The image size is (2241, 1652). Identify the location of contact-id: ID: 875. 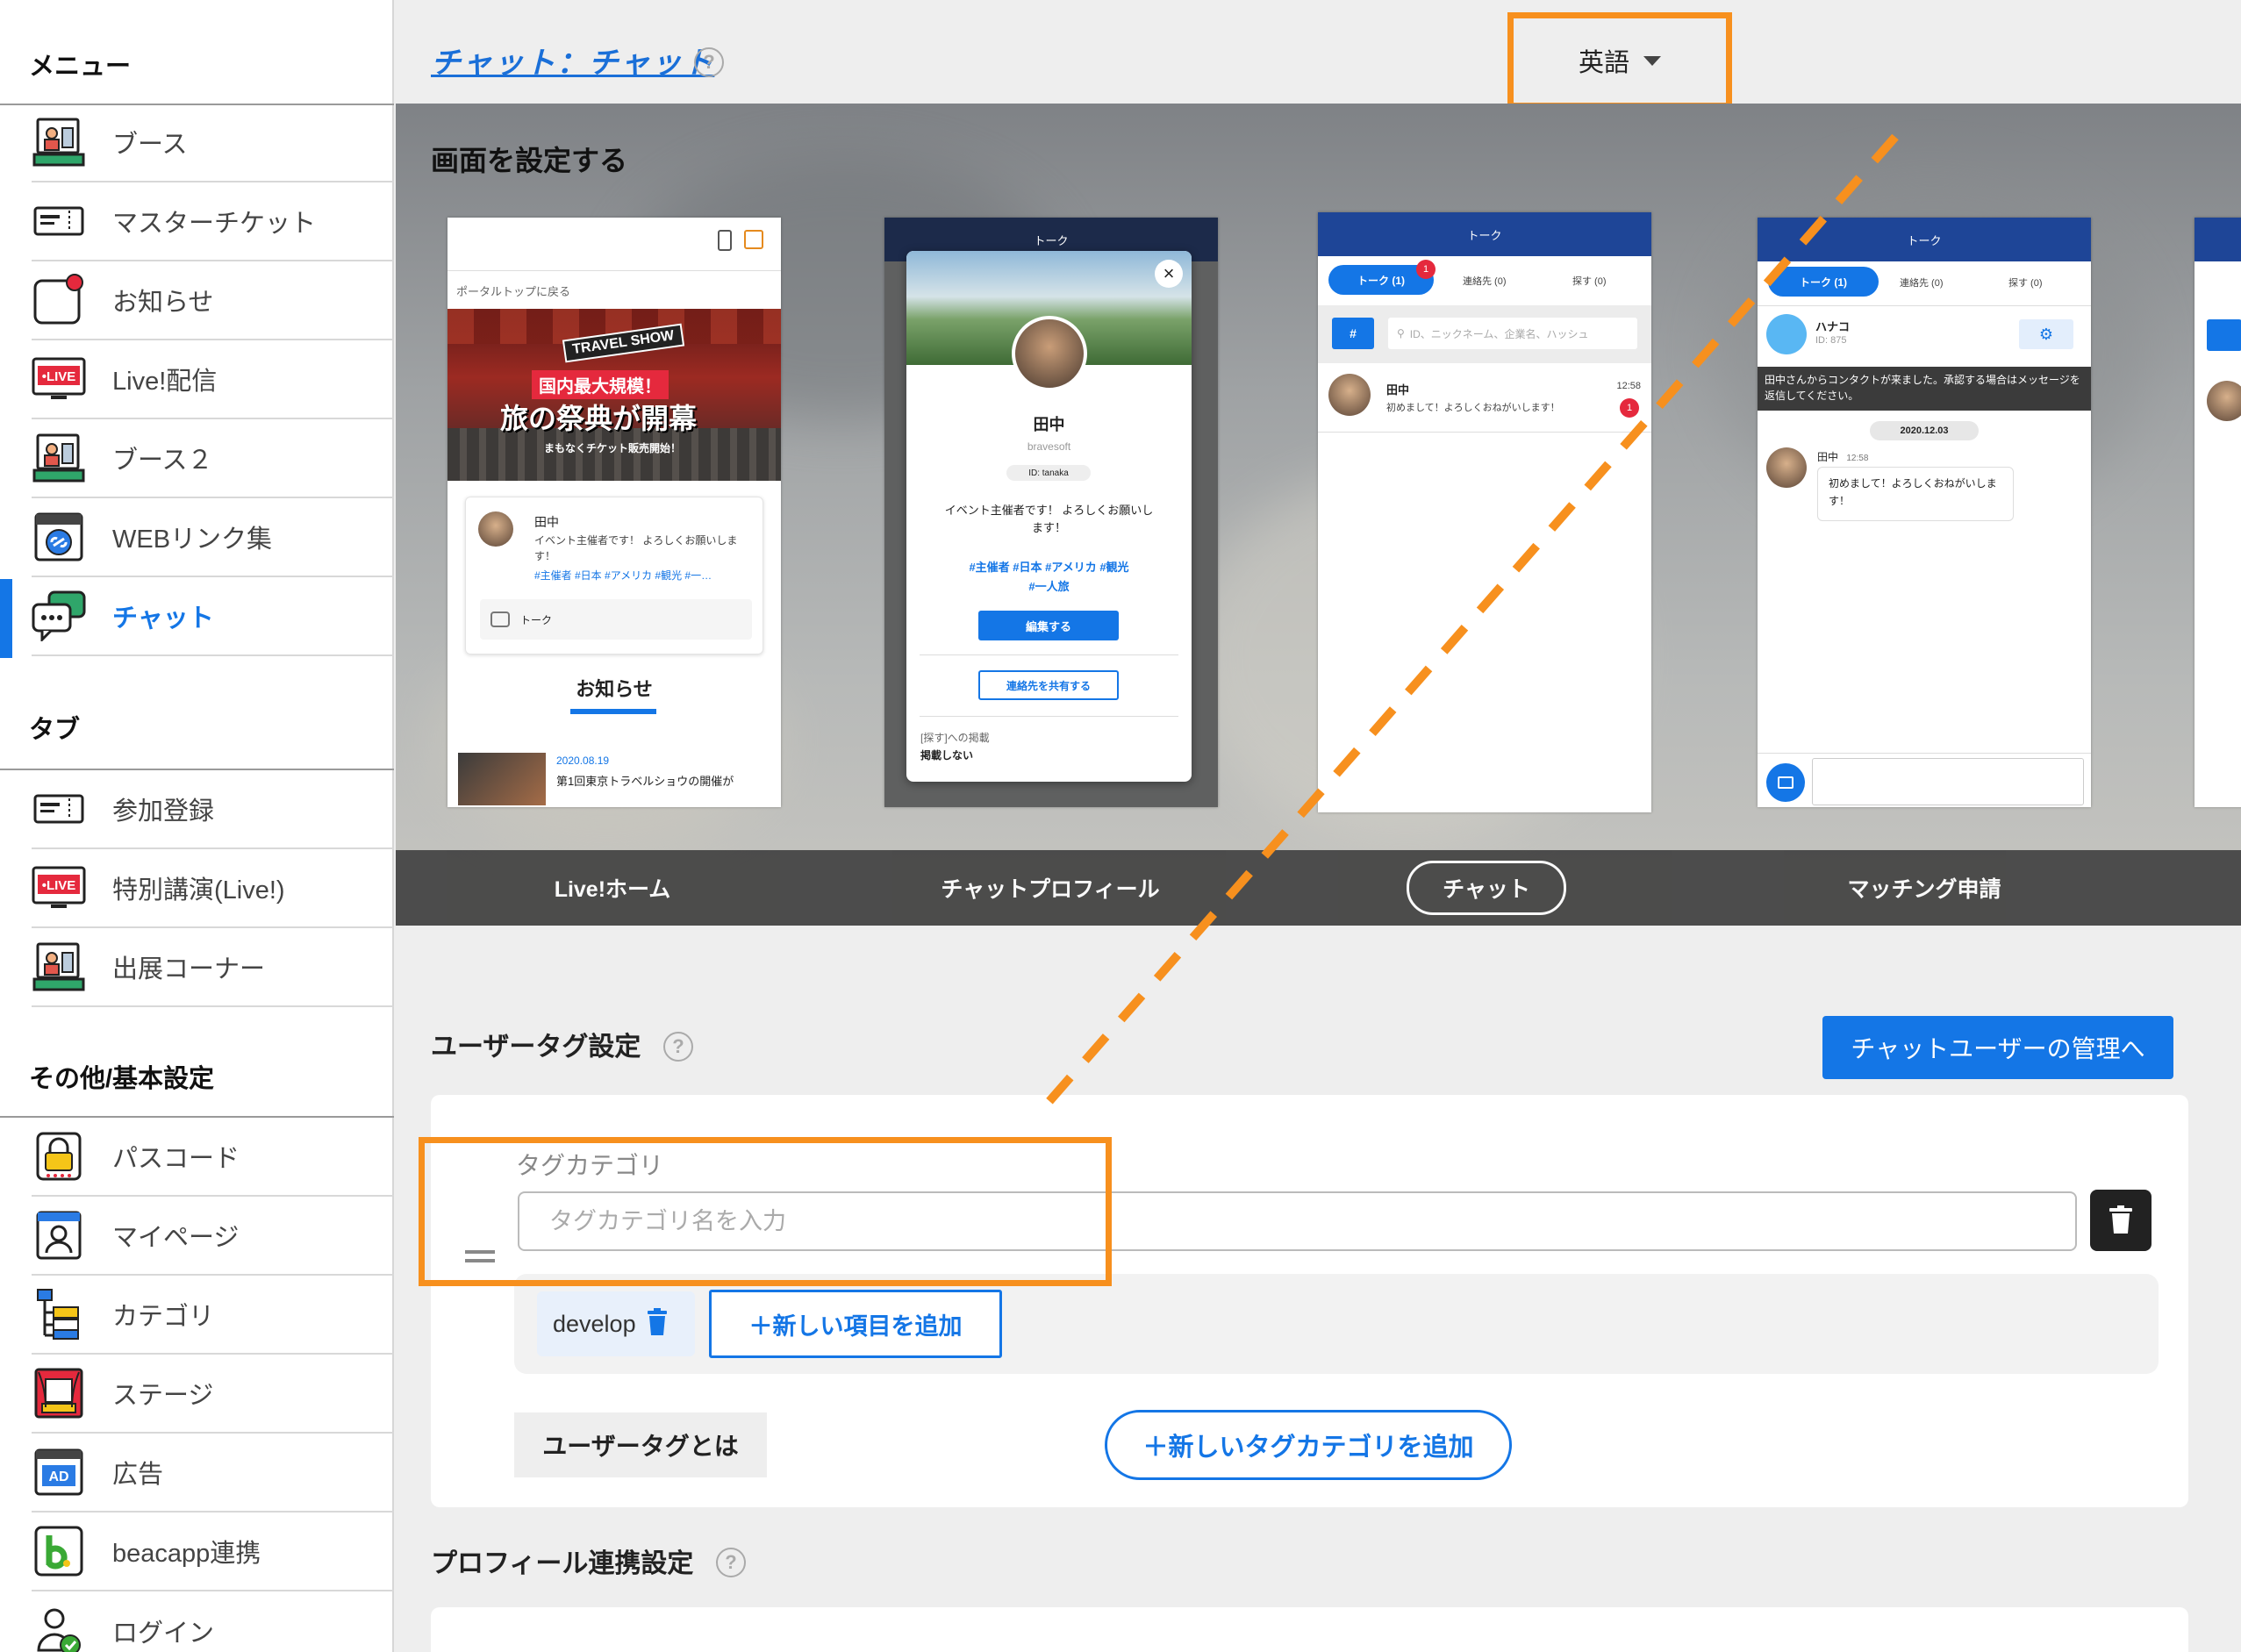
(1831, 341).